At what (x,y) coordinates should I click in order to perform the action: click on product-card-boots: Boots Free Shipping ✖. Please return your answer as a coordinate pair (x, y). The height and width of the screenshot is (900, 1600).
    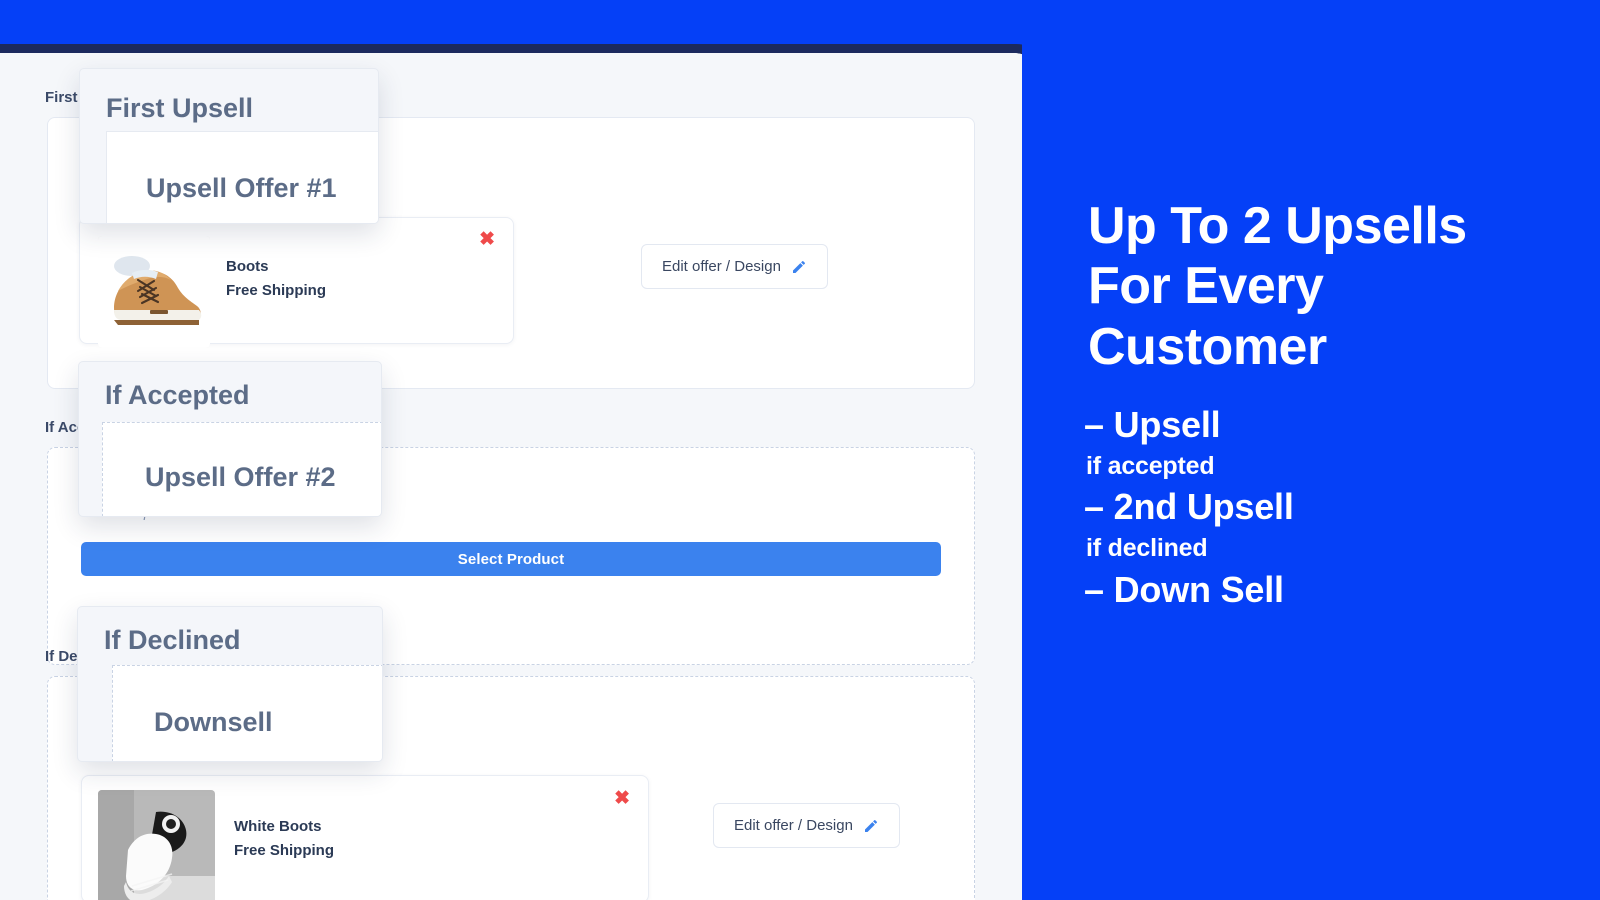
    Looking at the image, I should click on (296, 282).